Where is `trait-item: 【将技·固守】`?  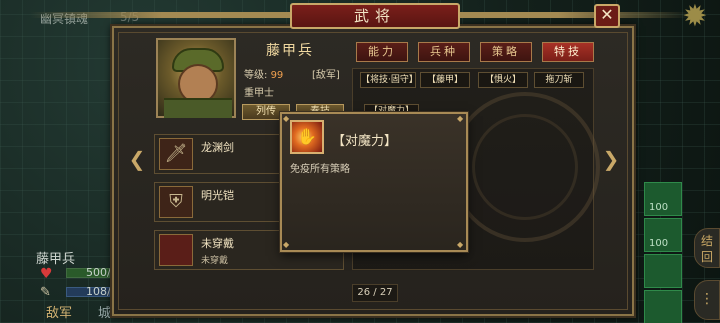 trait-item: 【将技·固守】 is located at coordinates (389, 80).